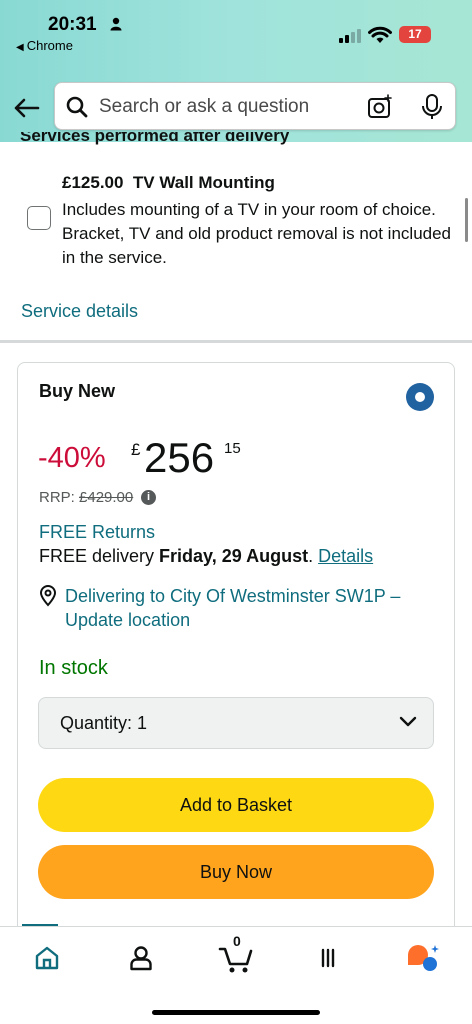 This screenshot has width=472, height=1024. Describe the element at coordinates (380, 107) in the screenshot. I see `camera-lens-icon` at that location.